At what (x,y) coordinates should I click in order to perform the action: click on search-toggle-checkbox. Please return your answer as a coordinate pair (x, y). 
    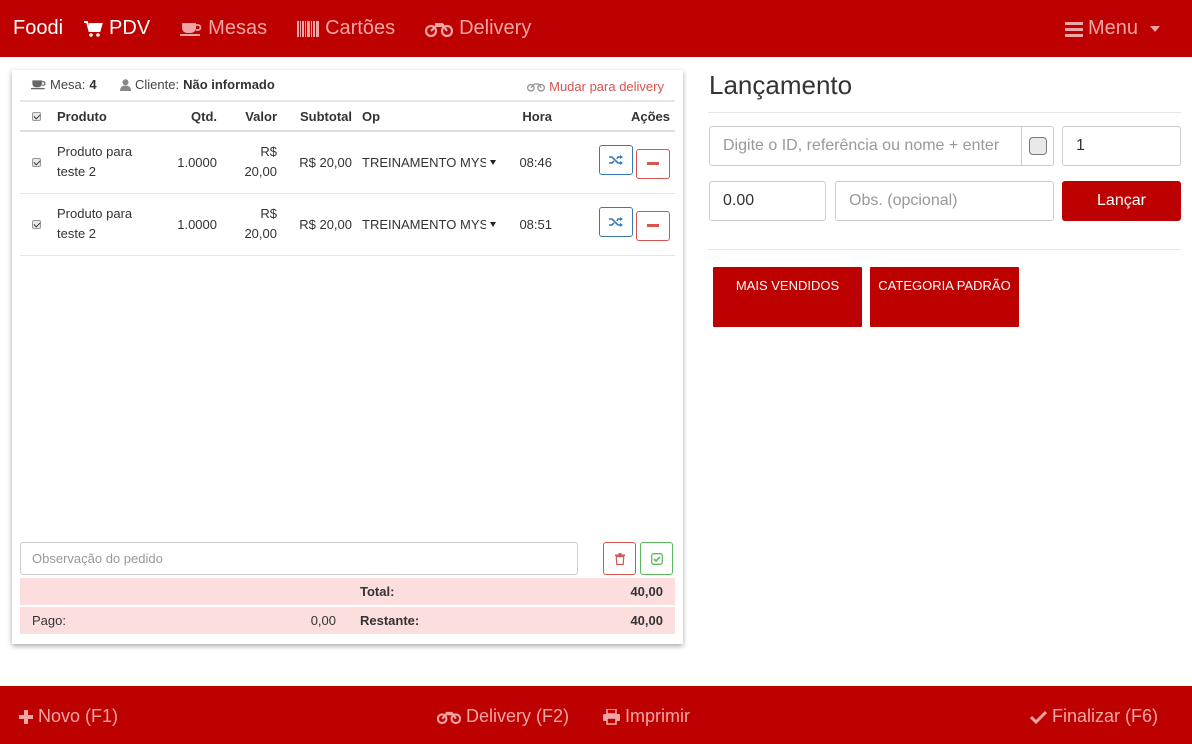
    Looking at the image, I should click on (1037, 146).